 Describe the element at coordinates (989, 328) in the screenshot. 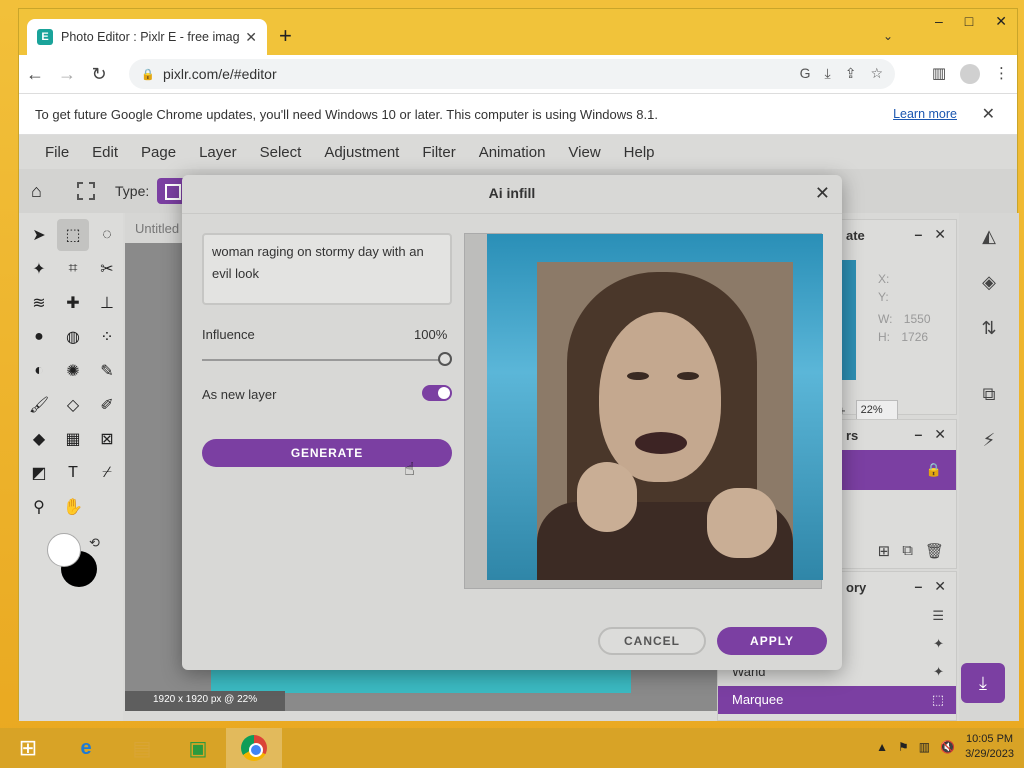

I see `properties-toggle-icon: ⇅` at that location.